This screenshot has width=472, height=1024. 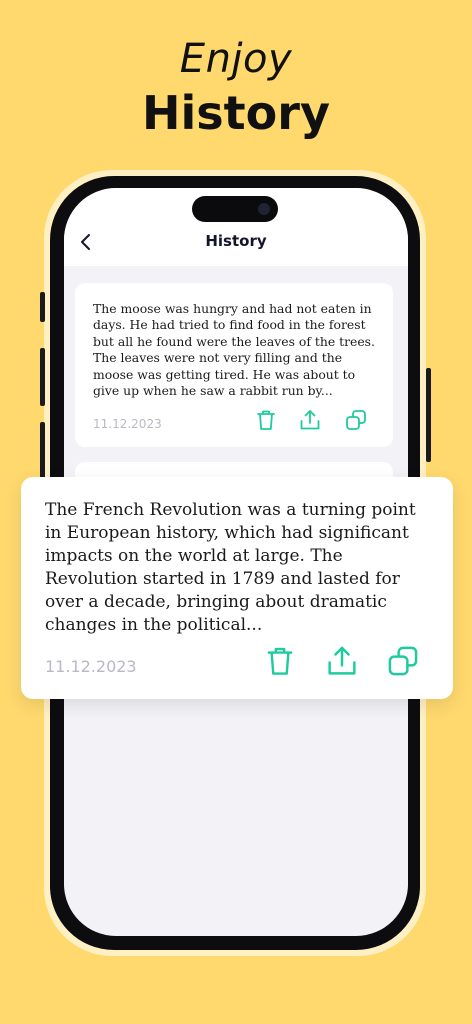 I want to click on phone-power-button, so click(x=428, y=415).